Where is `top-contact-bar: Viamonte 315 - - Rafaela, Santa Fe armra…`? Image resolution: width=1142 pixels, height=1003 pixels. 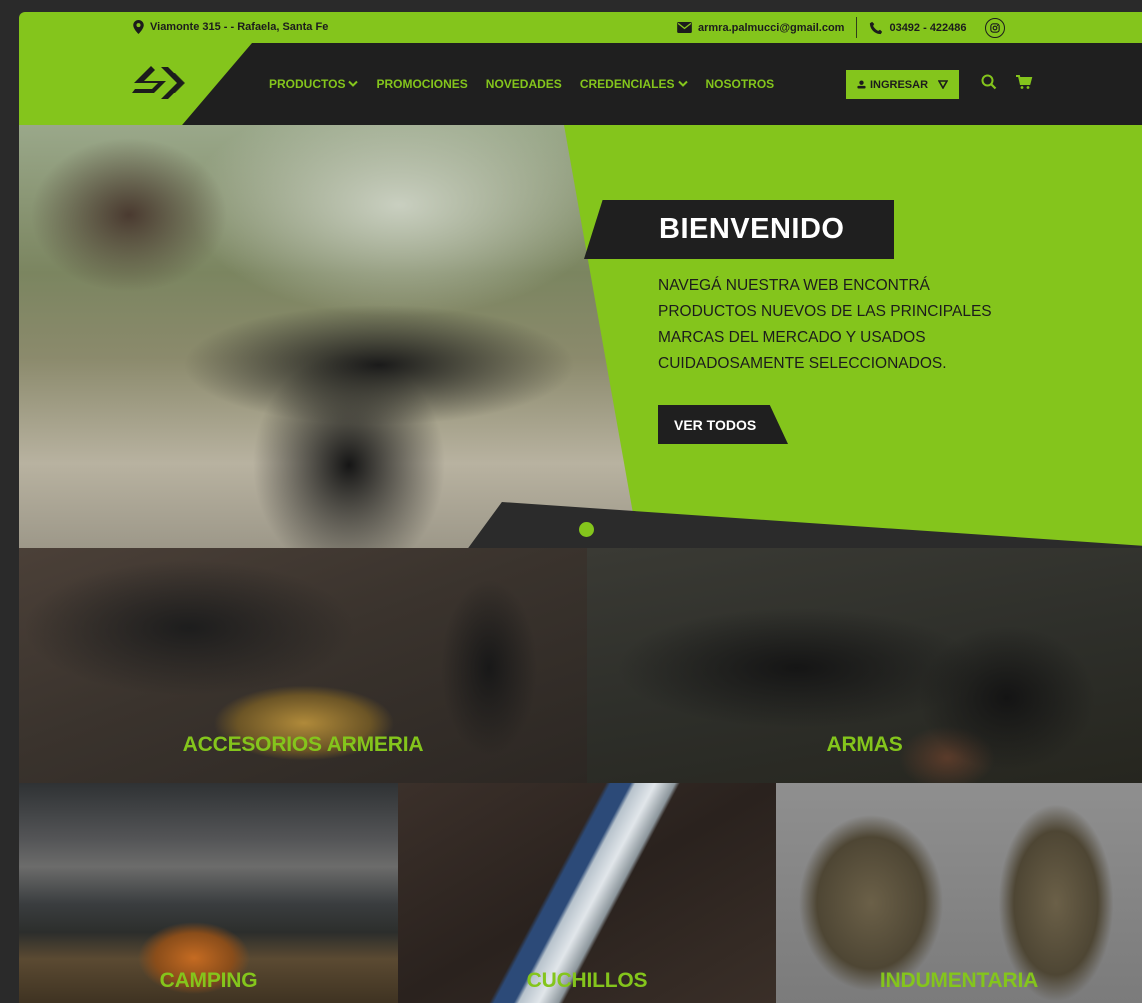 top-contact-bar: Viamonte 315 - - Rafaela, Santa Fe armra… is located at coordinates (580, 27).